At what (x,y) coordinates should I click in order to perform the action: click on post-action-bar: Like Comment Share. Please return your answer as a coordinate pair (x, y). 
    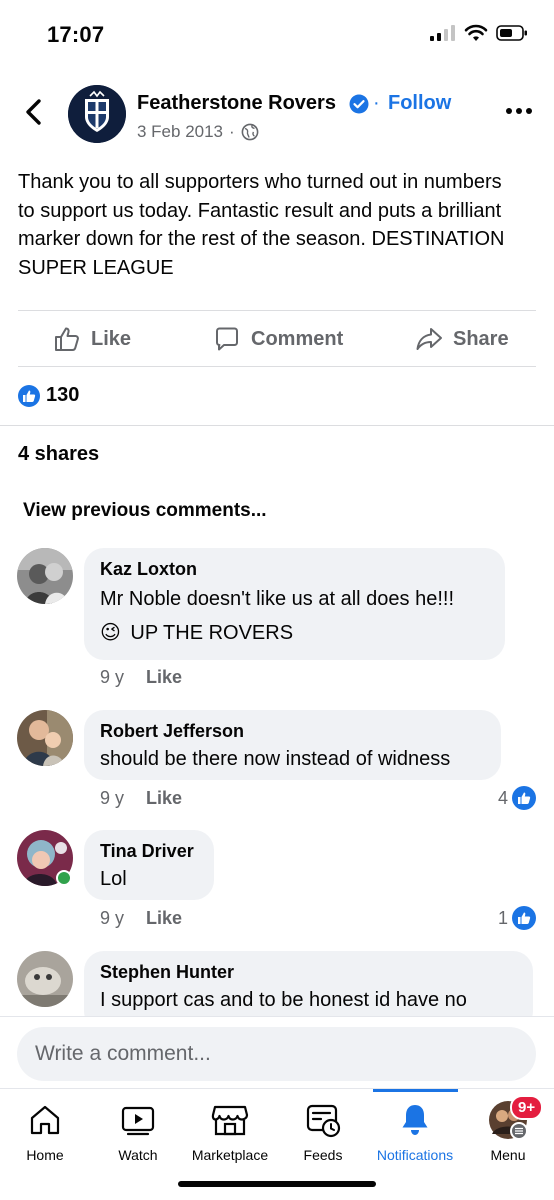
    Looking at the image, I should click on (277, 339).